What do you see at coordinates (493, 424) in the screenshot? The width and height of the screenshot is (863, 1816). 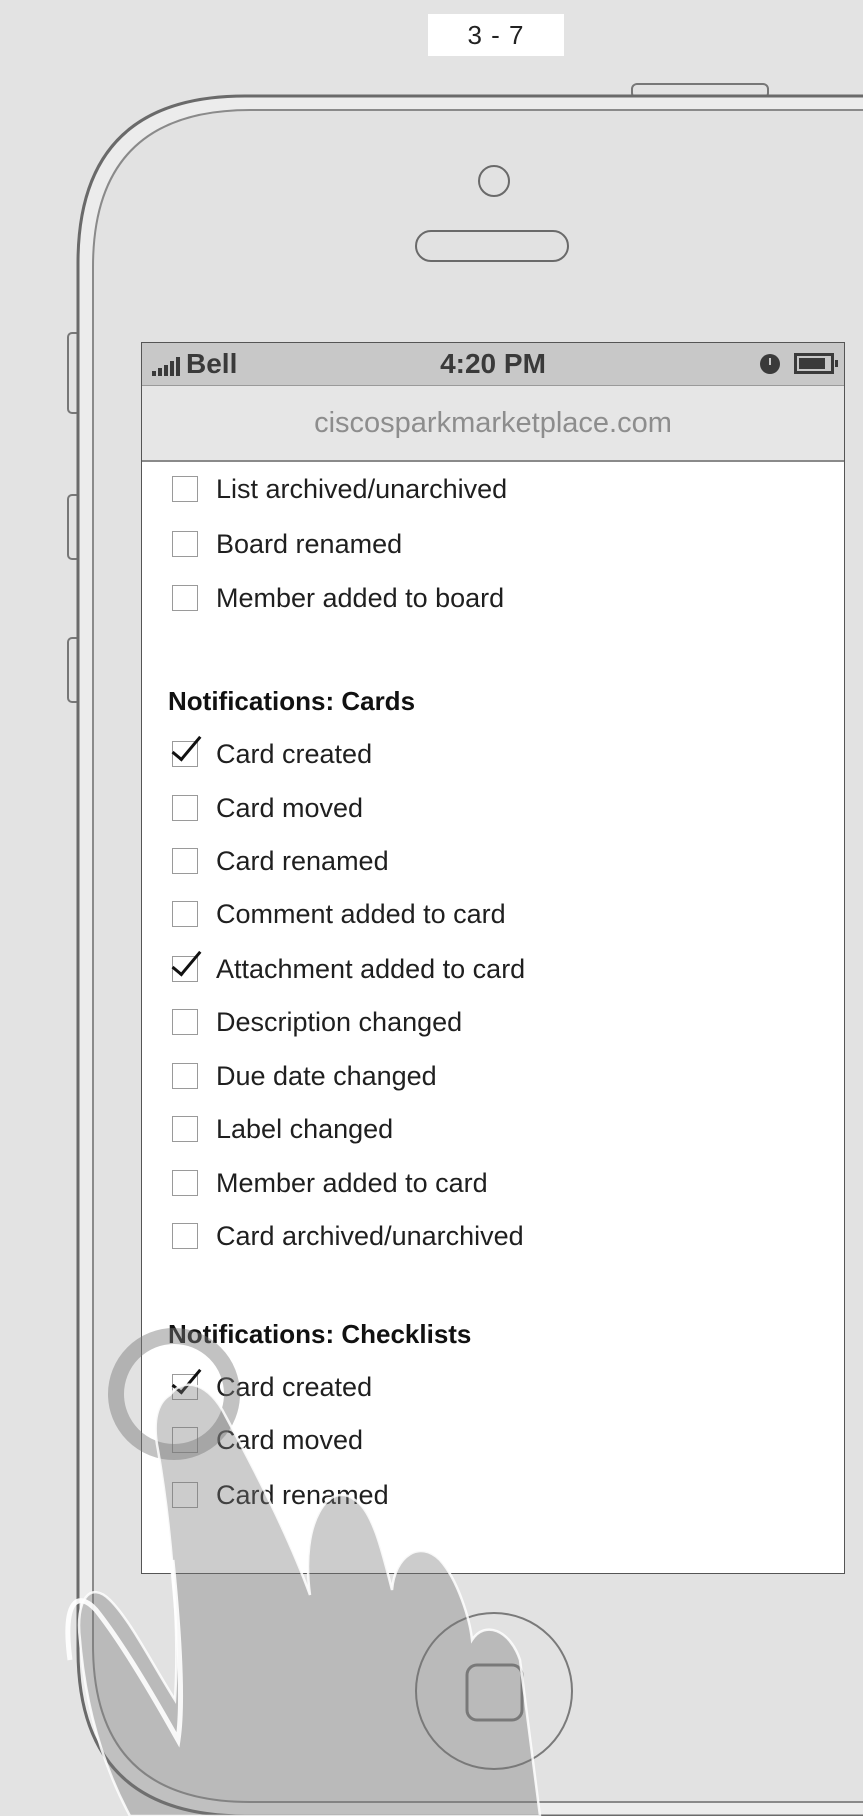 I see `url-bar: ciscosparkmarketplace.com` at bounding box center [493, 424].